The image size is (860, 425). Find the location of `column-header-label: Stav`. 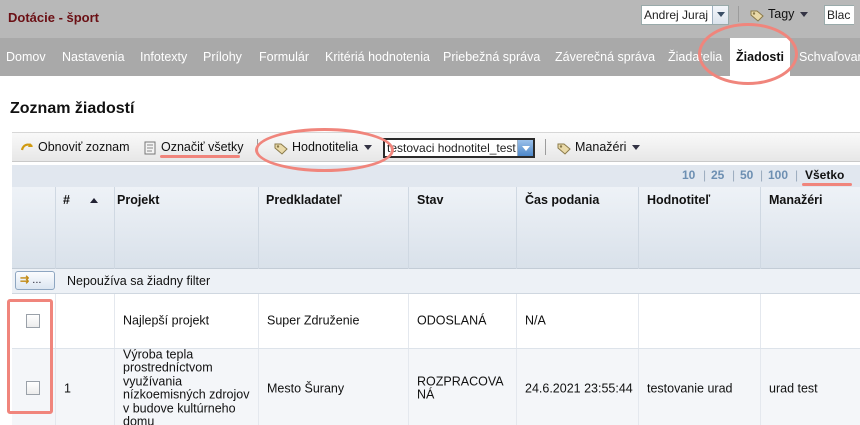

column-header-label: Stav is located at coordinates (430, 200).